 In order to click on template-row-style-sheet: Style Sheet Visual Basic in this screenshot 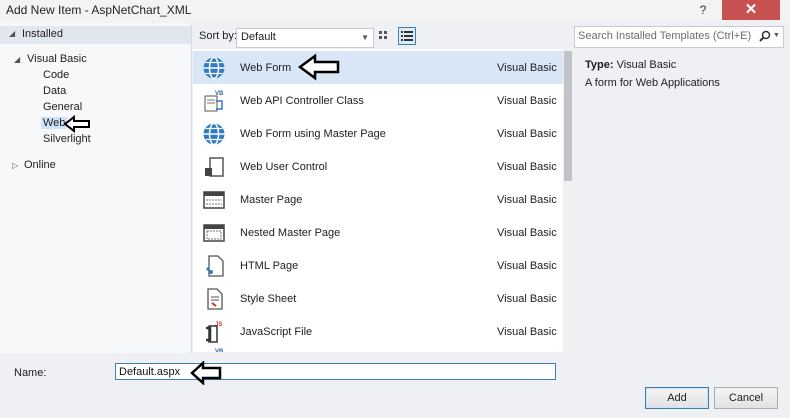, I will do `click(378, 298)`.